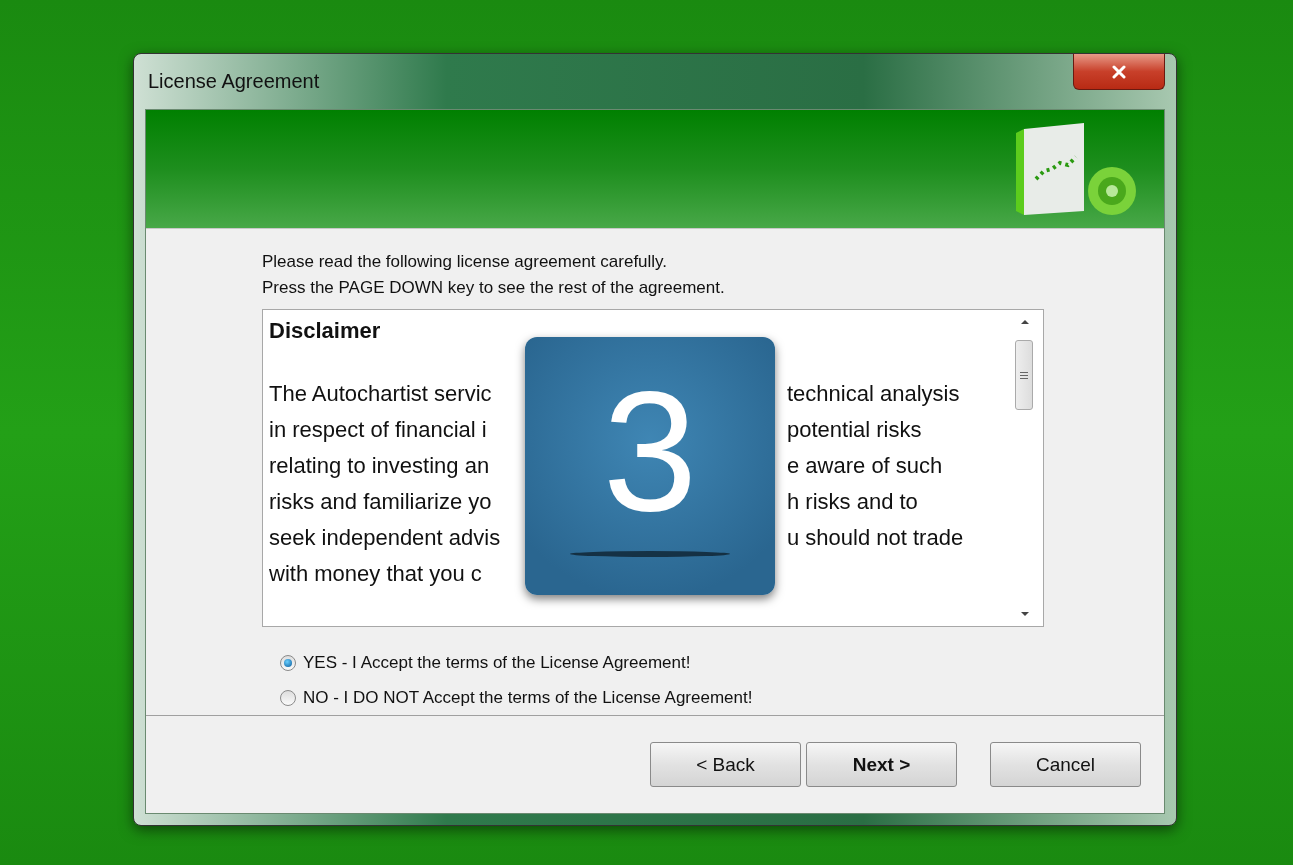 This screenshot has height=865, width=1293. What do you see at coordinates (650, 466) in the screenshot?
I see `step-number-badge: 3` at bounding box center [650, 466].